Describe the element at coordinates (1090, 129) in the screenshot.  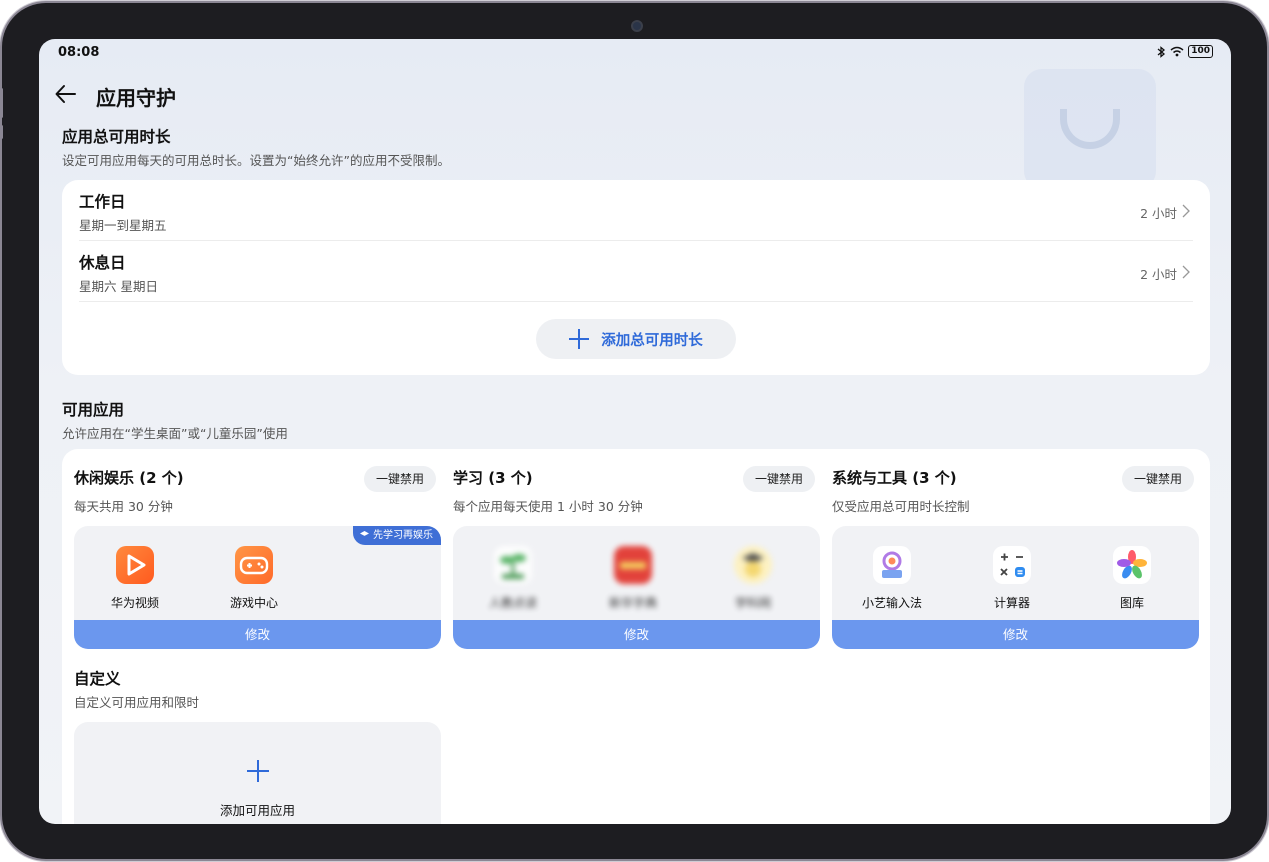
I see `shopping-bag-decoration-icon` at that location.